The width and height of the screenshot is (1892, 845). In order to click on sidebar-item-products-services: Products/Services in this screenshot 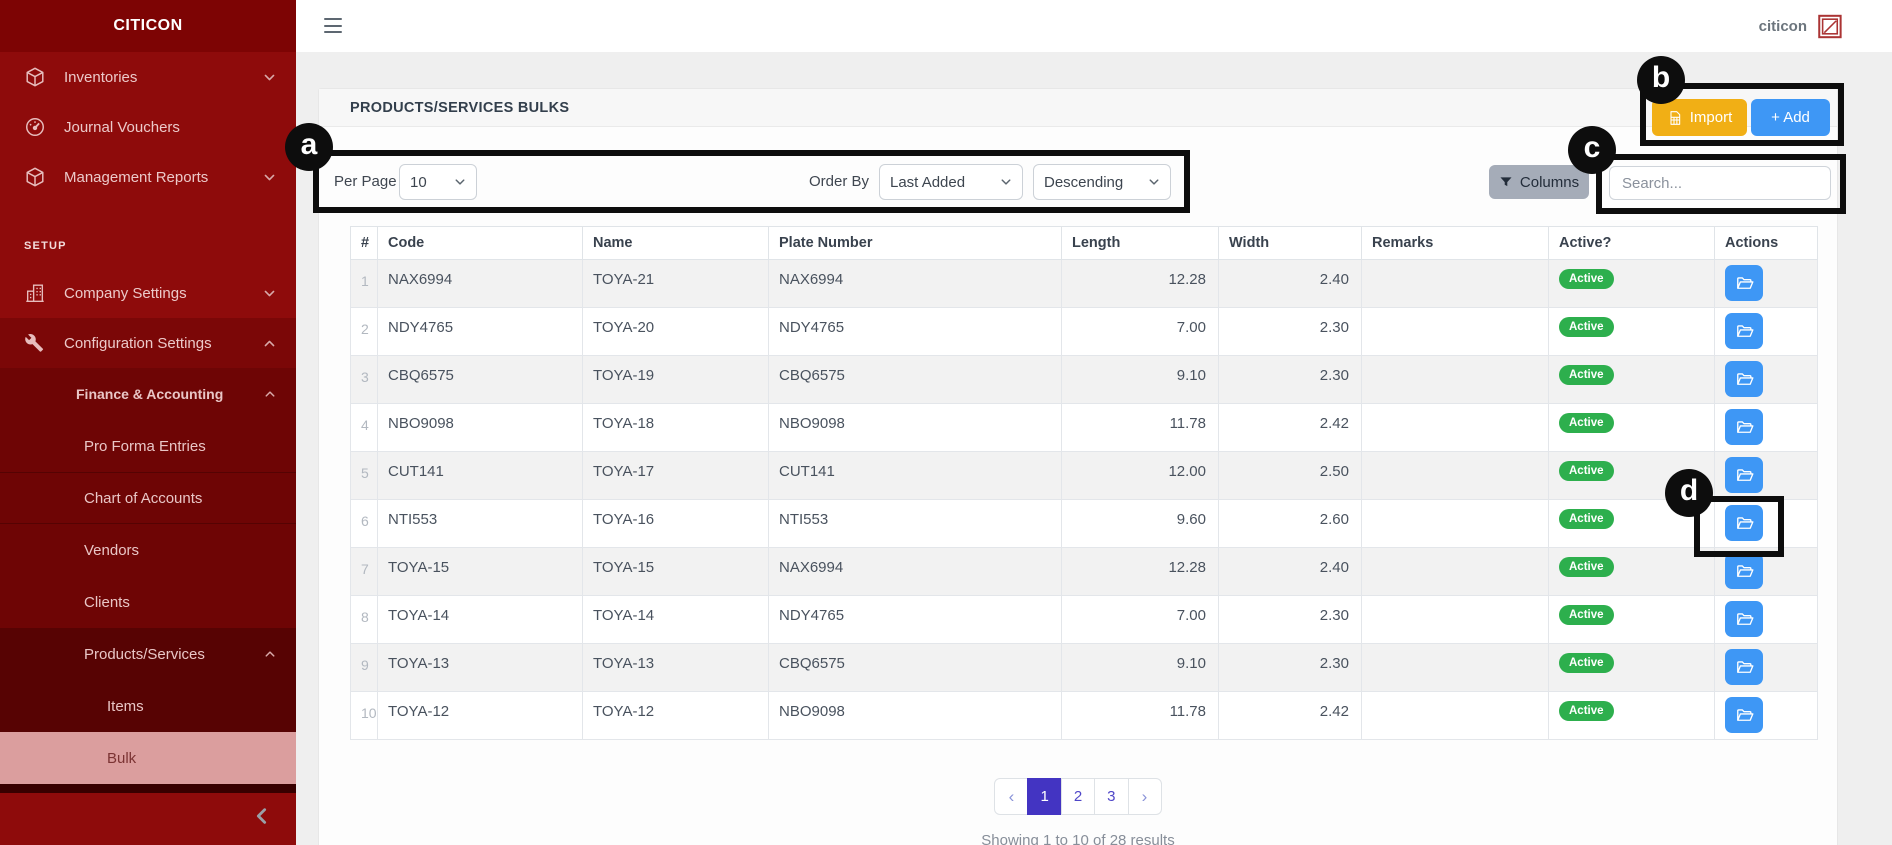, I will do `click(148, 654)`.